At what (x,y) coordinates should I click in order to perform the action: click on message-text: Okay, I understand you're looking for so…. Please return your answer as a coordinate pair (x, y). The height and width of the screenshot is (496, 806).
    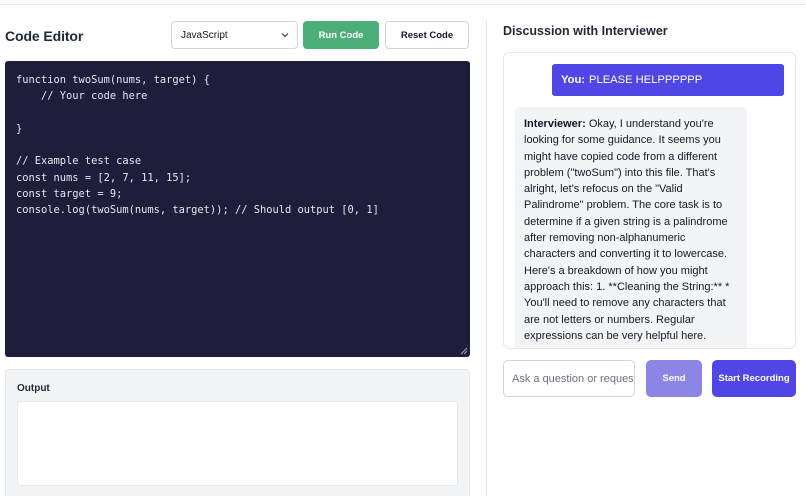
    Looking at the image, I should click on (627, 230).